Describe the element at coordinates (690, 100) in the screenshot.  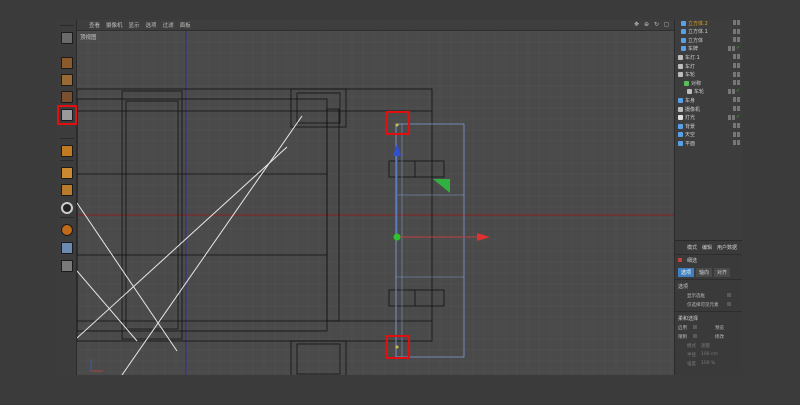
I see `object-name: 车身` at that location.